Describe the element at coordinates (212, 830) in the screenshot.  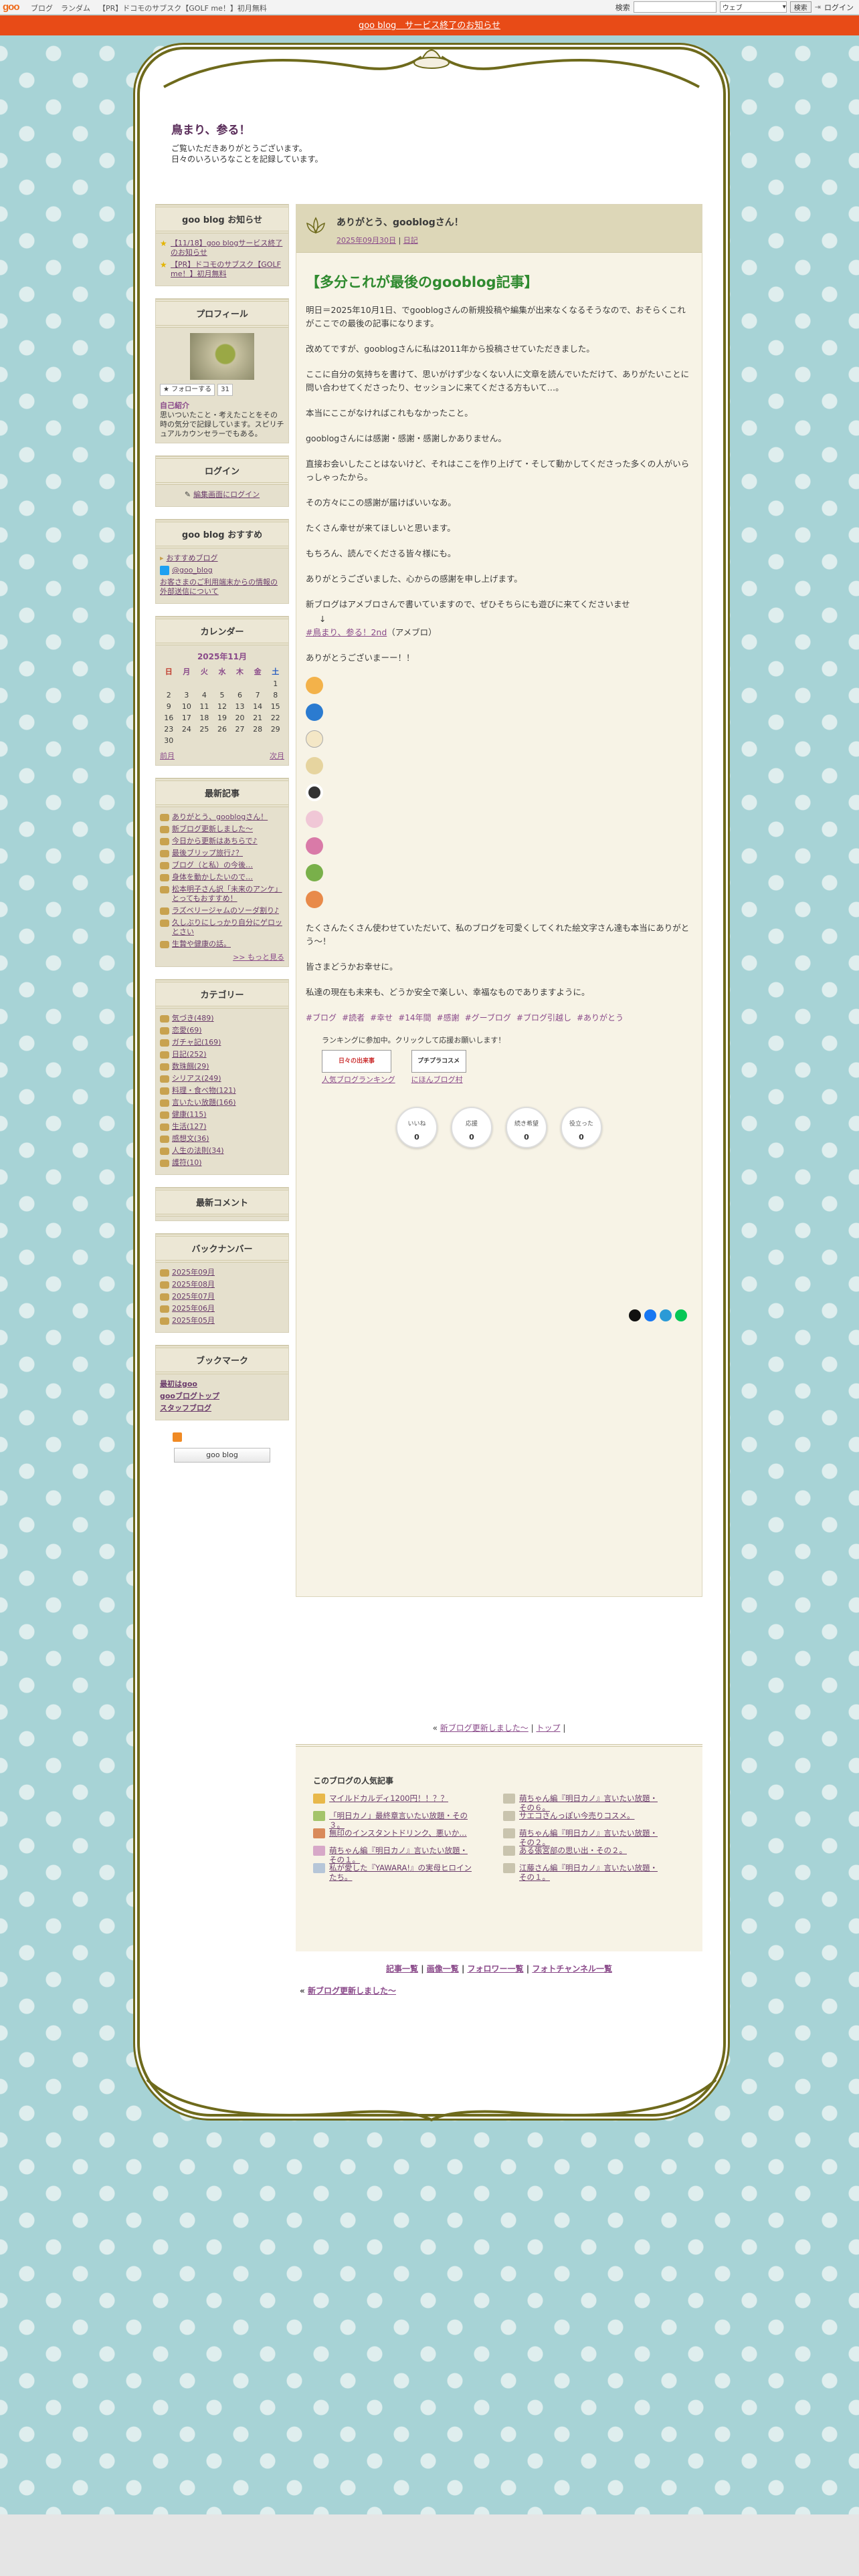
I see `recent-item-link: 新ブログ更新しました～` at that location.